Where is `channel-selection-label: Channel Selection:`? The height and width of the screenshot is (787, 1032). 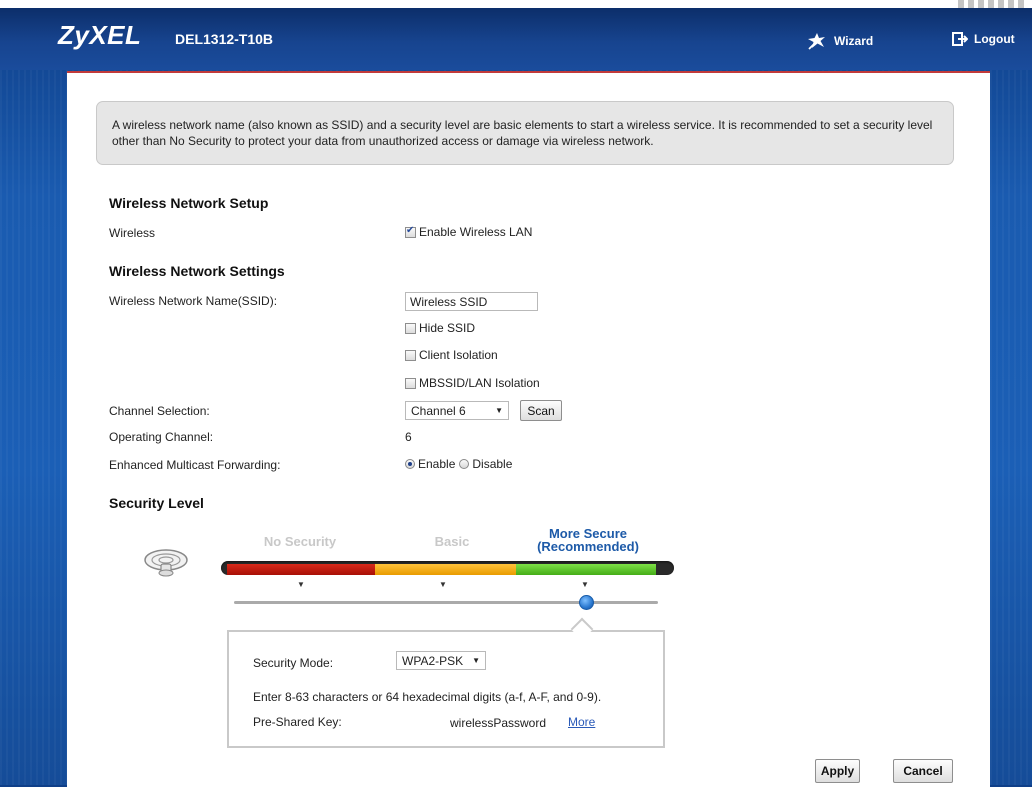
channel-selection-label: Channel Selection: is located at coordinates (159, 411).